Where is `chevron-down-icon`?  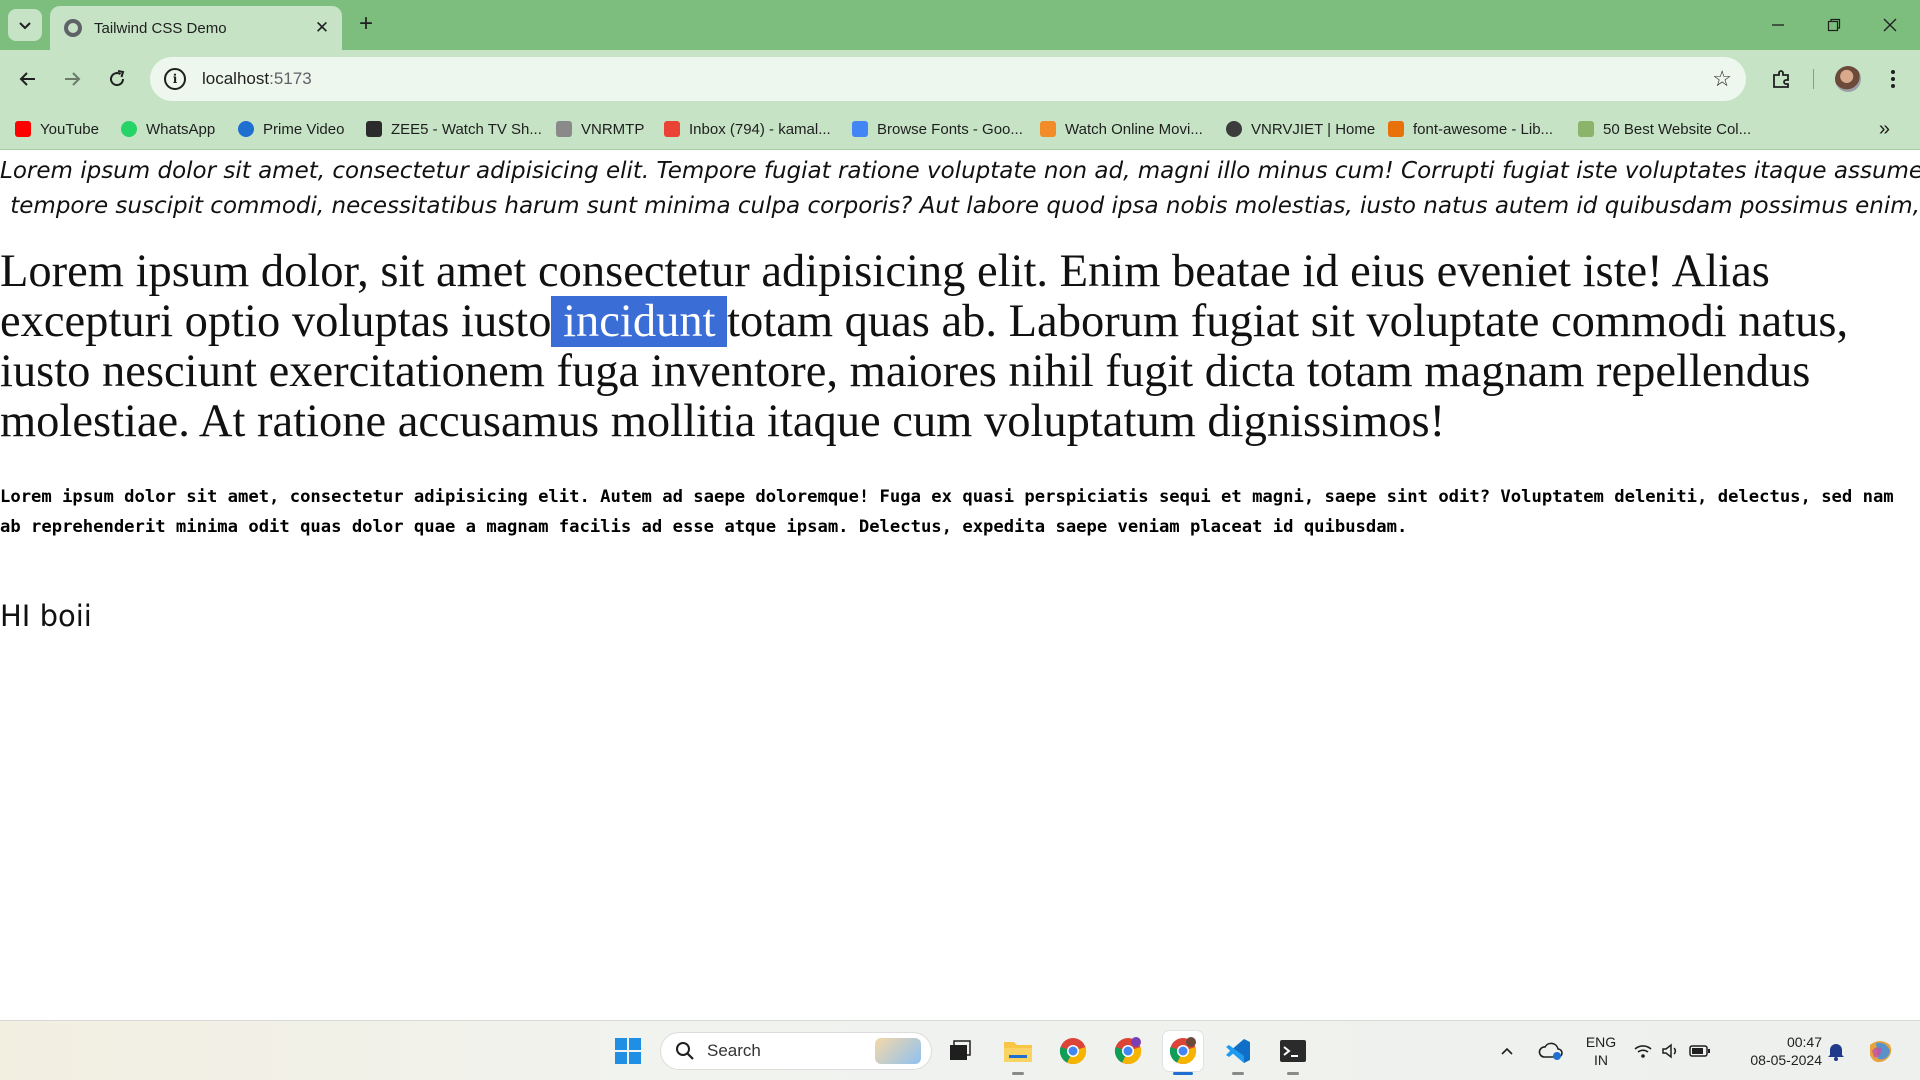 chevron-down-icon is located at coordinates (25, 26).